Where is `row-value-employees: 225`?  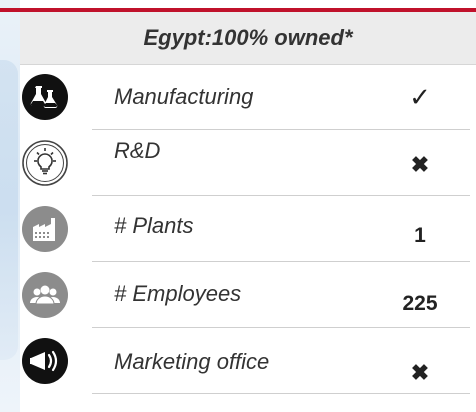
row-value-employees: 225 is located at coordinates (420, 303).